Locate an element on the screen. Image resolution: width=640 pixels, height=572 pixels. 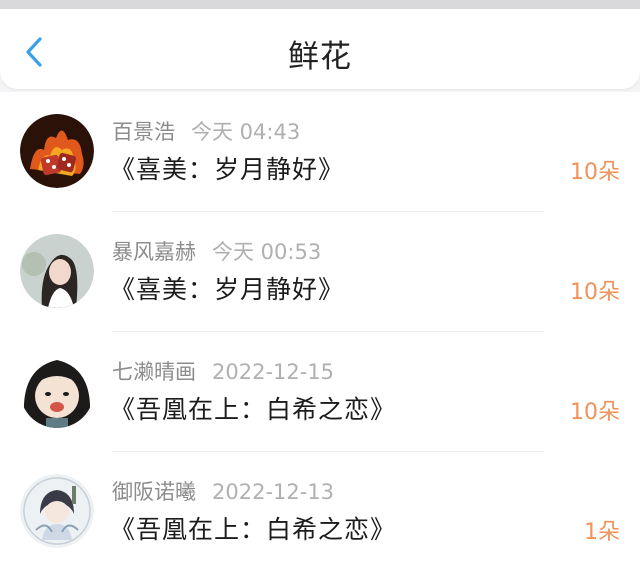
girl-photo-avatar-icon is located at coordinates (57, 271).